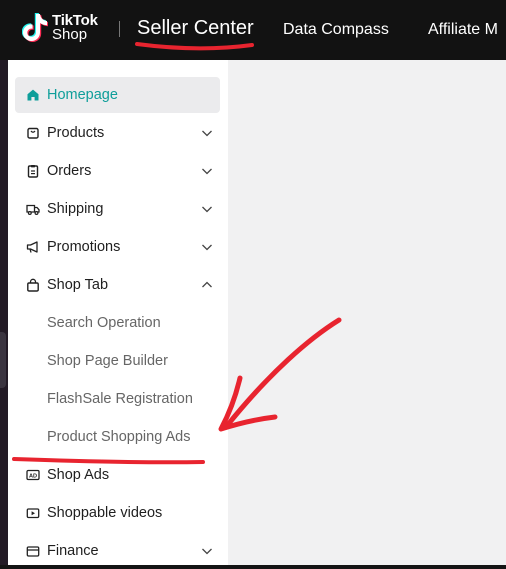 The image size is (506, 569). Describe the element at coordinates (35, 27) in the screenshot. I see `tiktok-logo-icon` at that location.